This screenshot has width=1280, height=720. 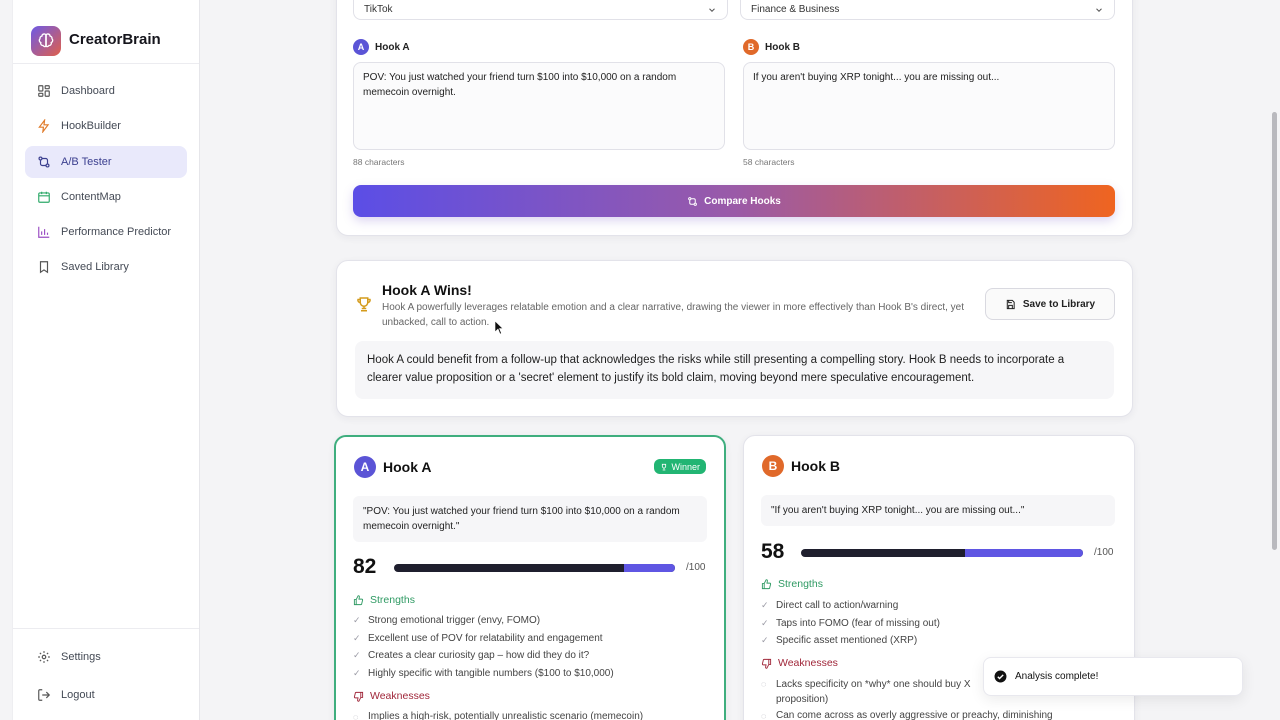 I want to click on sidebar-item-settings: Settings, so click(x=106, y=657).